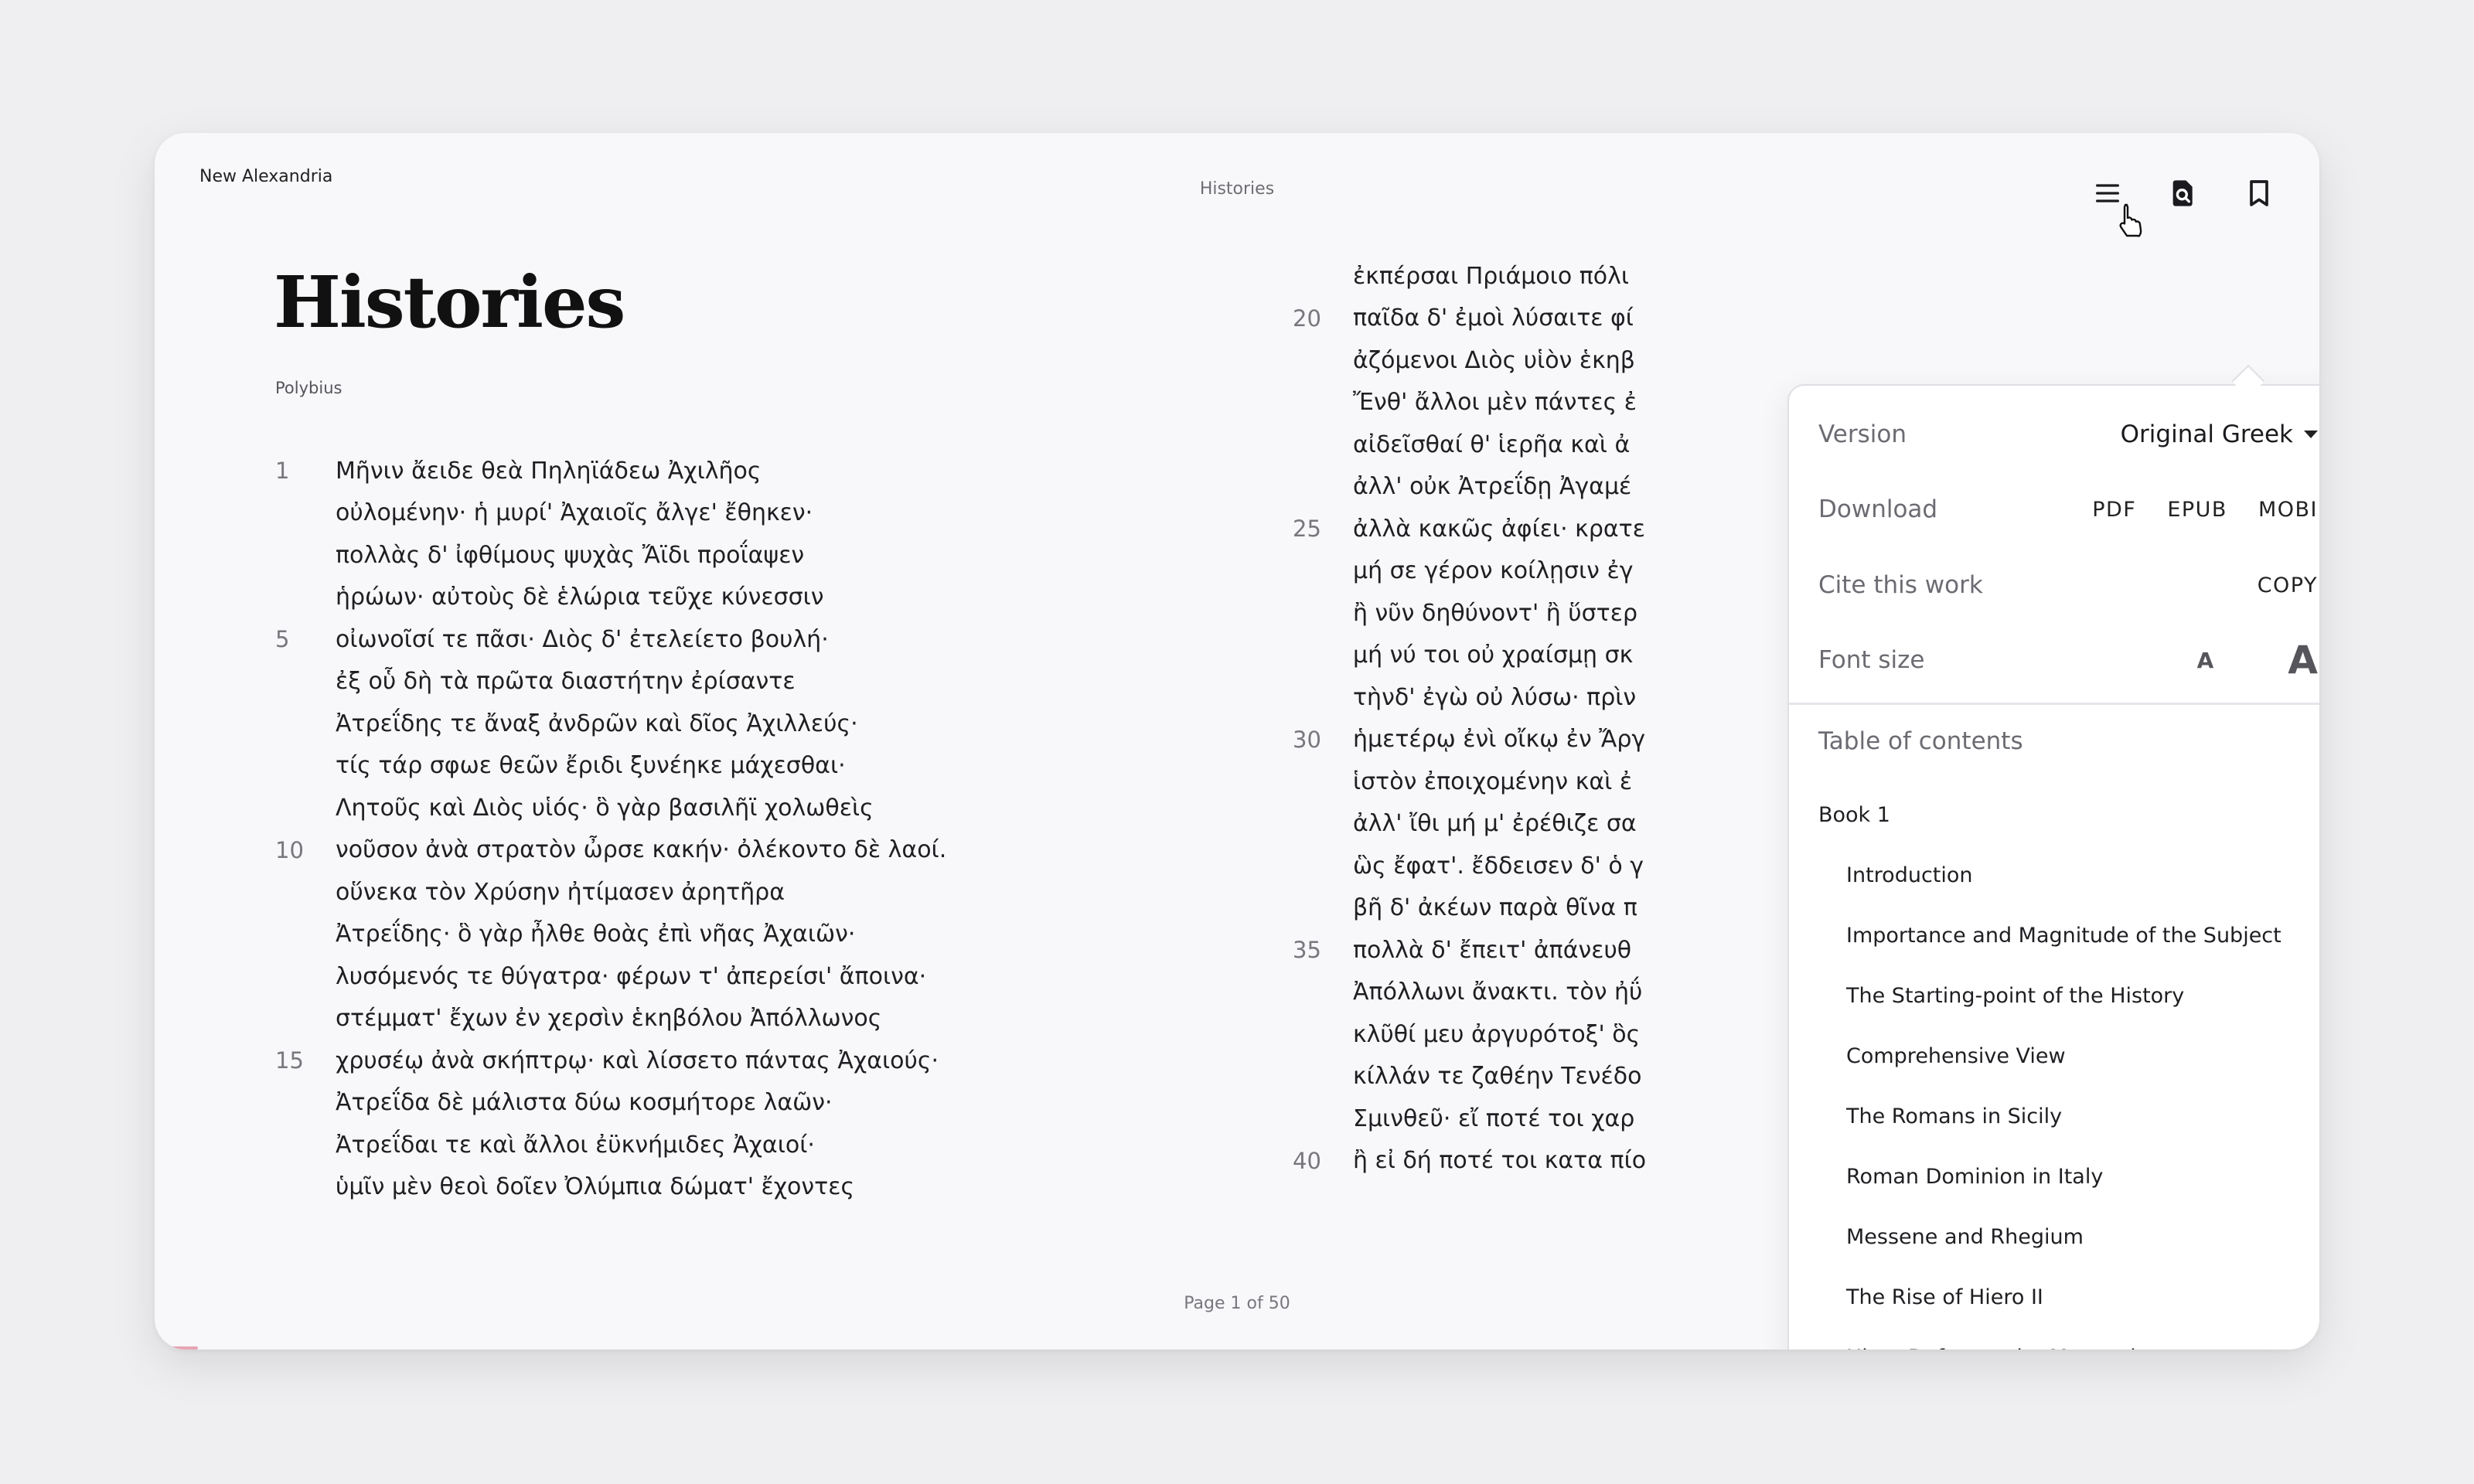 The image size is (2474, 1484). I want to click on line-number: 10, so click(289, 849).